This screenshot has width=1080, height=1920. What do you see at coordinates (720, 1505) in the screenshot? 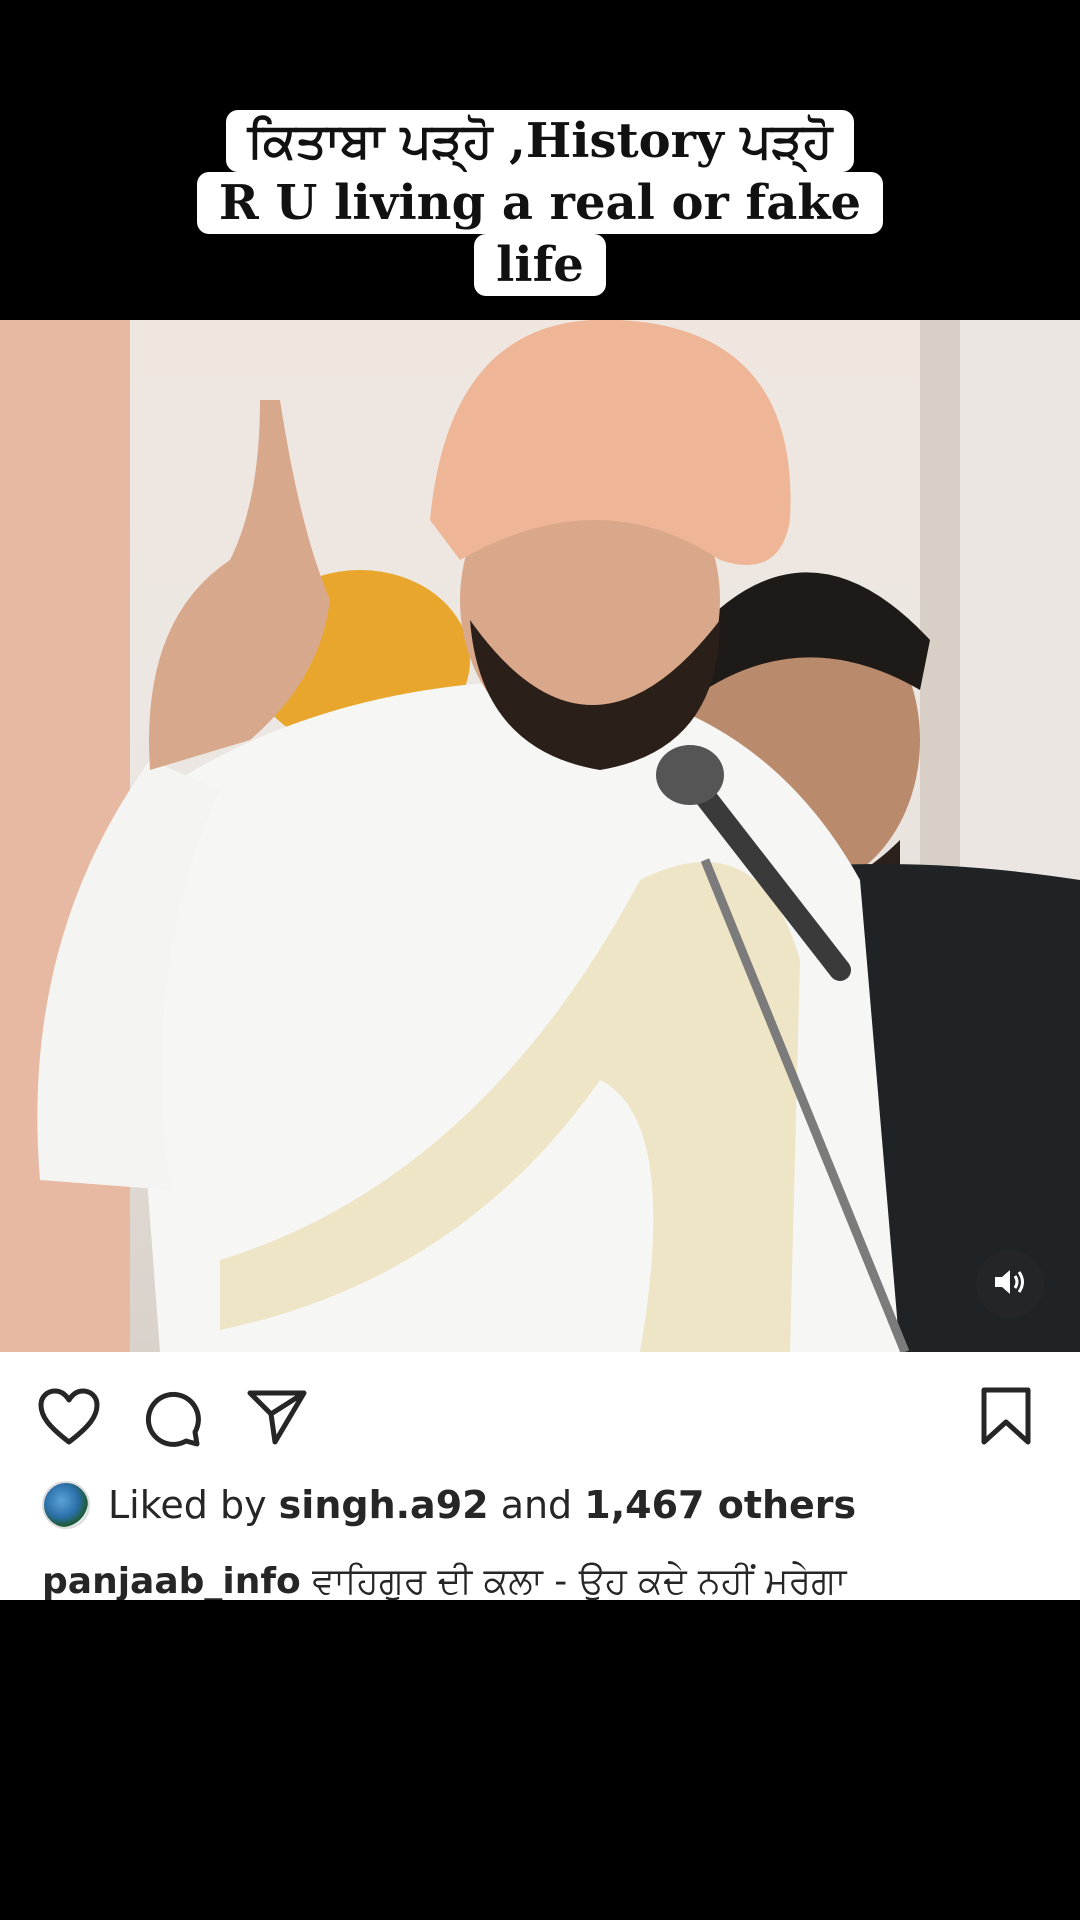
I see `others-count-link: 1,467 others` at bounding box center [720, 1505].